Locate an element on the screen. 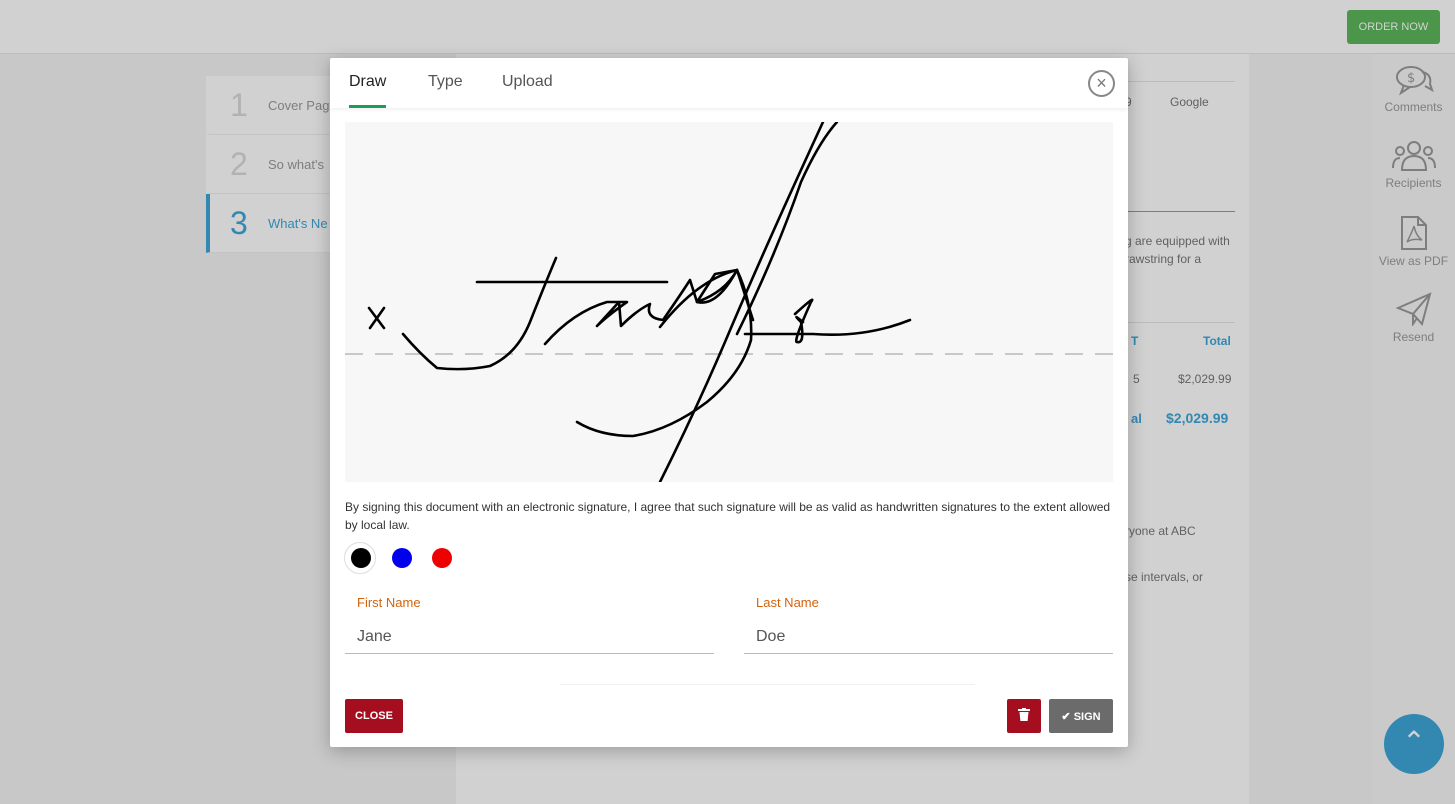 Image resolution: width=1455 pixels, height=804 pixels. color-swatch-blue is located at coordinates (402, 558).